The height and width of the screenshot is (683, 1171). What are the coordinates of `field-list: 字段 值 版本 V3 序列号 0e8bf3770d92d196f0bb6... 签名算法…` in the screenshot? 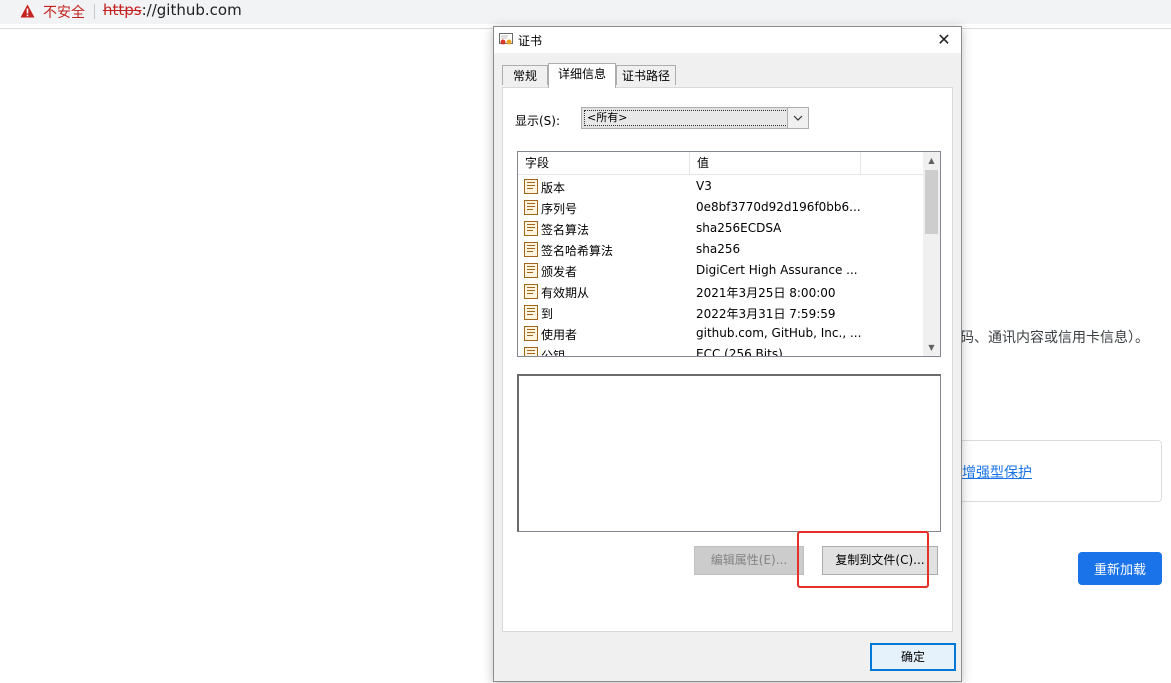 It's located at (729, 254).